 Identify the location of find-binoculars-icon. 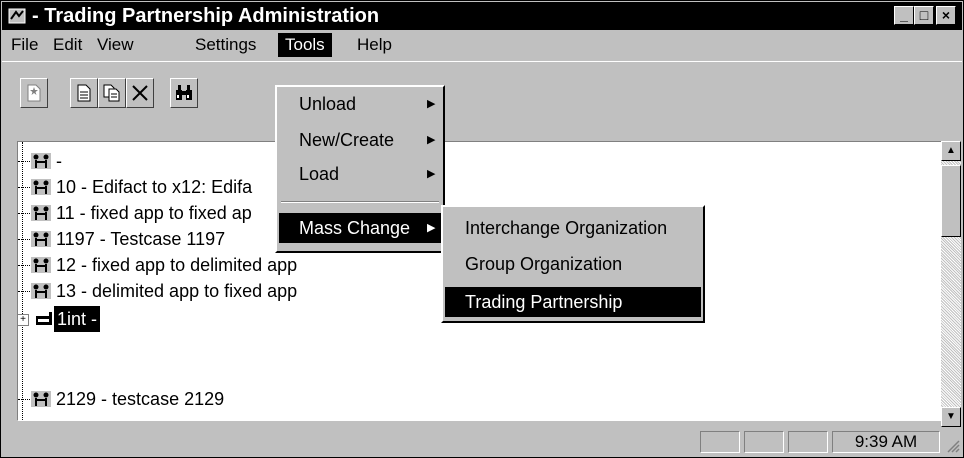
(184, 92).